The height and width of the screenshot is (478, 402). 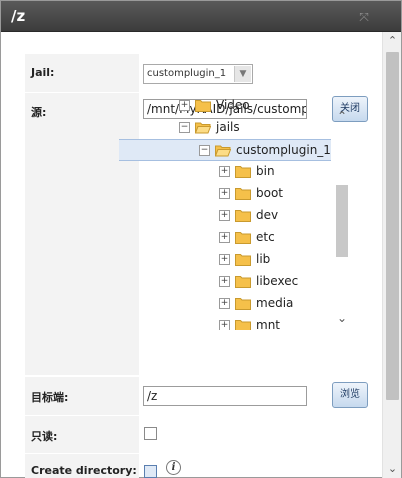 I want to click on chevron-down-icon: ▼, so click(x=242, y=74).